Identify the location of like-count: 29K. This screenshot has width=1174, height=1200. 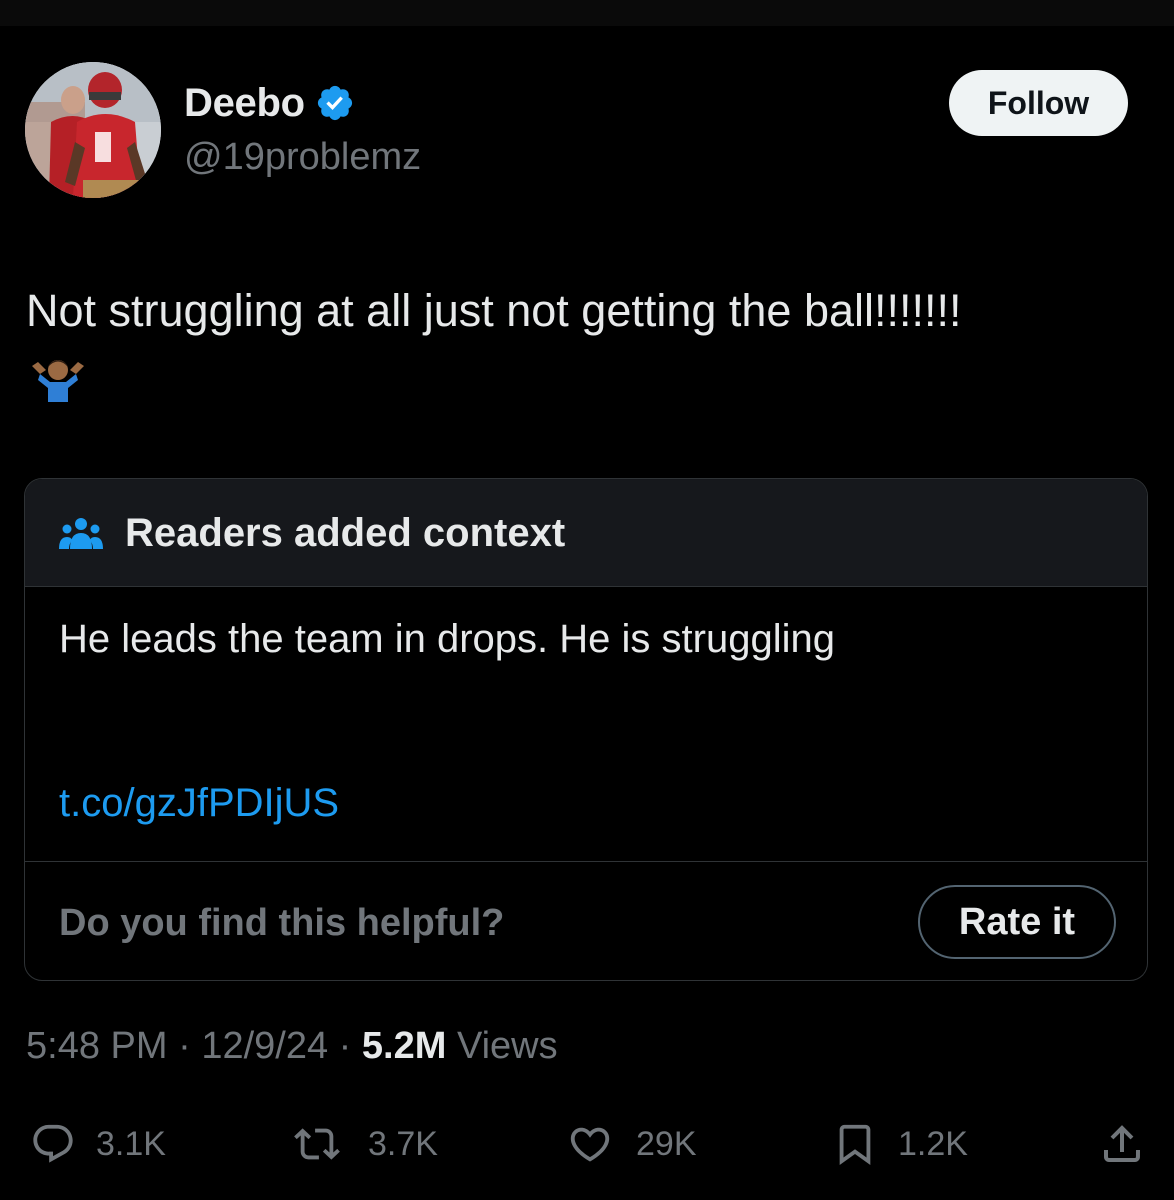
(666, 1143).